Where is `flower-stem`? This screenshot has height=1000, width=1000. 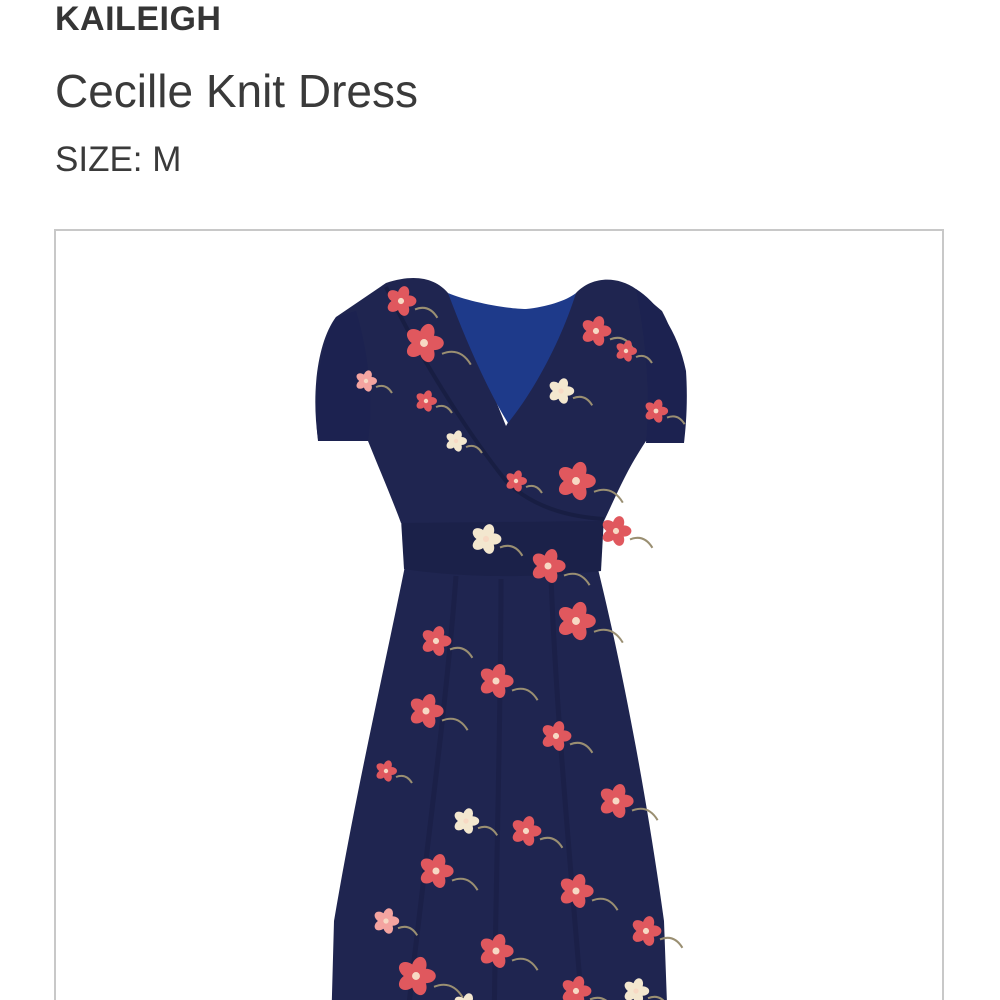 flower-stem is located at coordinates (641, 542).